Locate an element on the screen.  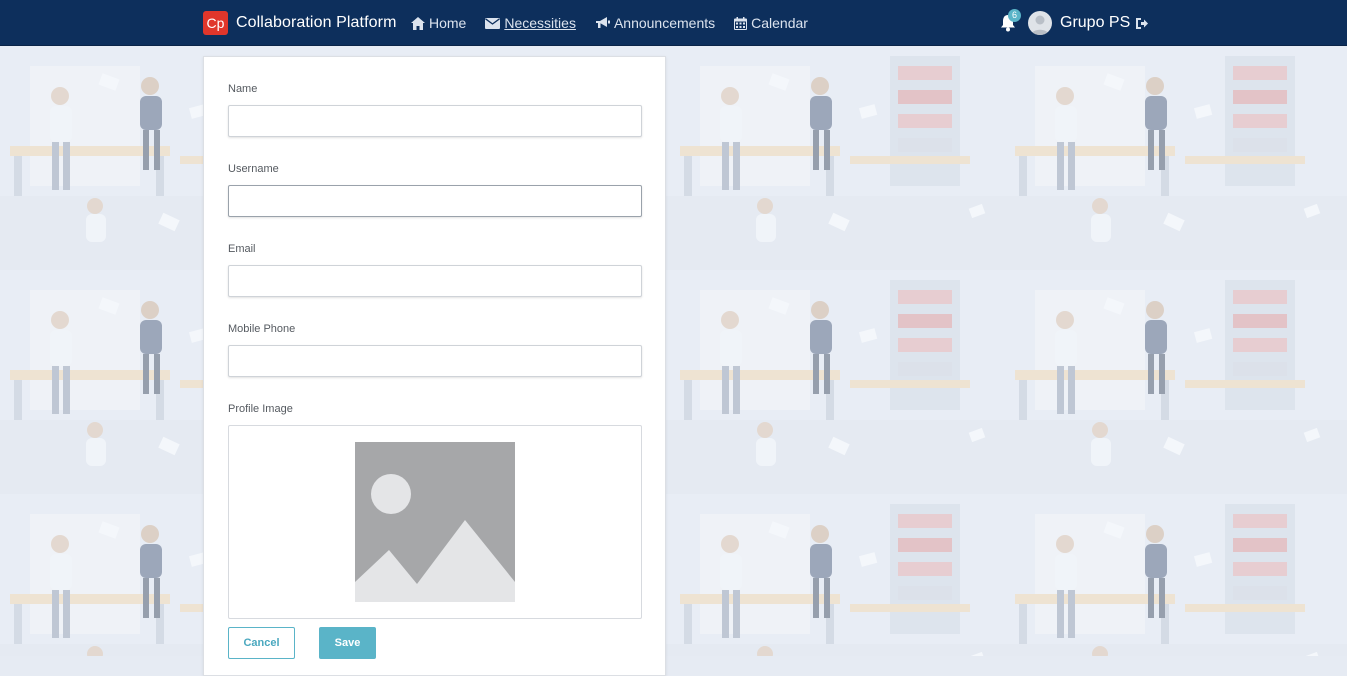
cancel-button: Cancel is located at coordinates (261, 643).